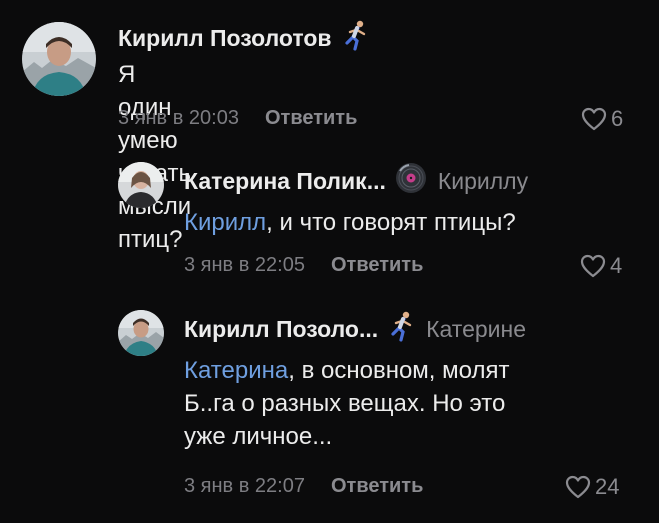  I want to click on like-count: 4, so click(616, 265).